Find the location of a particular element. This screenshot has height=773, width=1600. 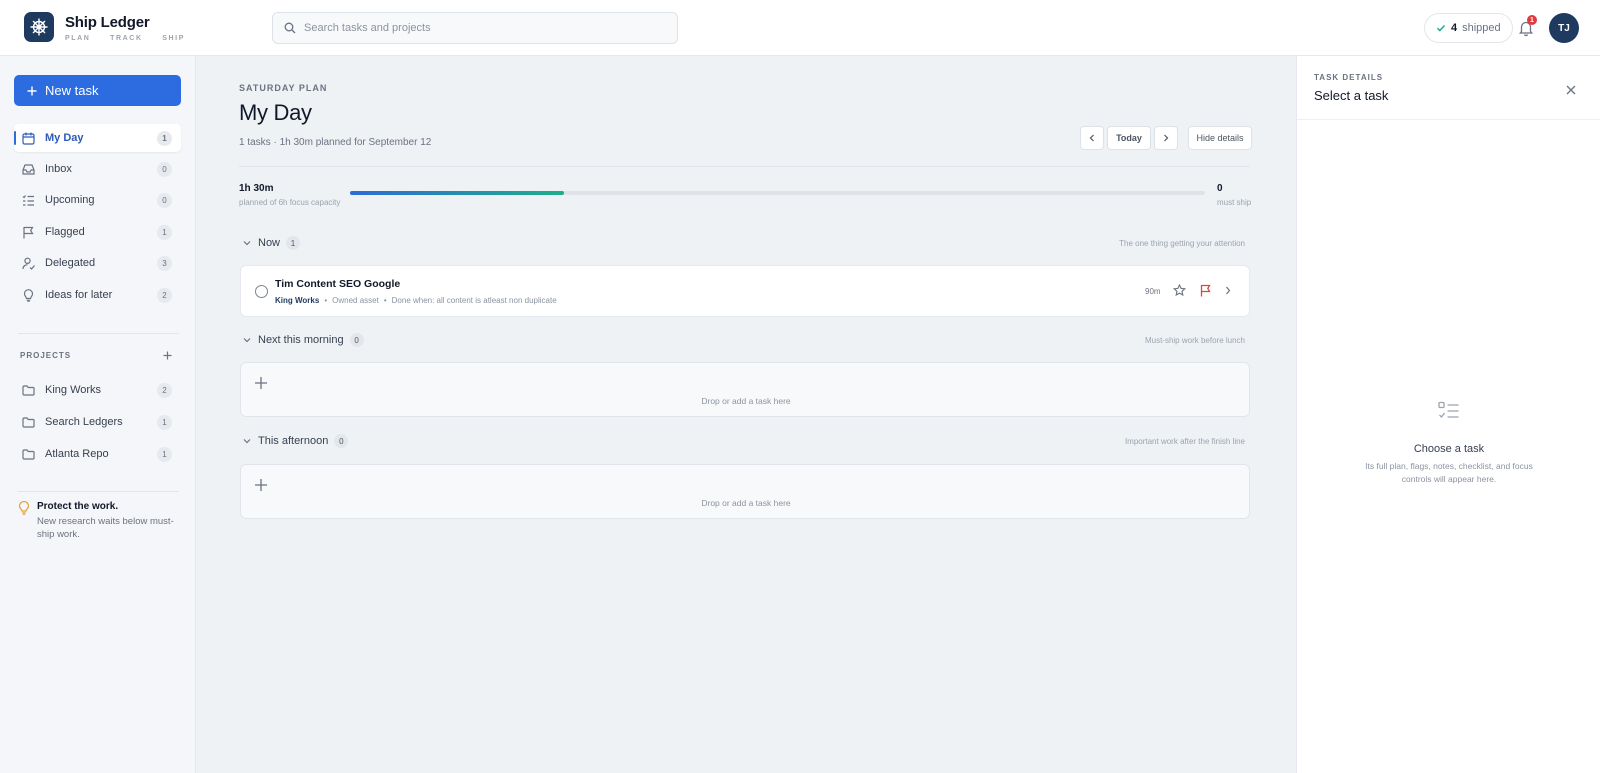

section-hint-this-afternoon: Important work after the finish line is located at coordinates (1184, 441).